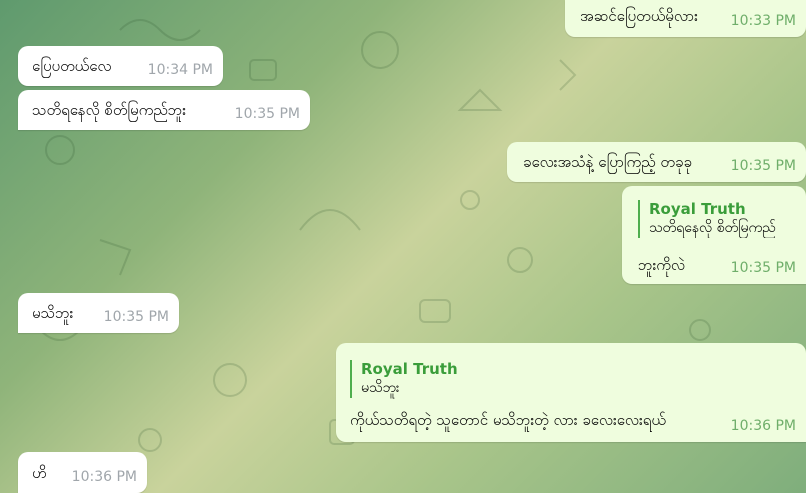 The width and height of the screenshot is (806, 493). I want to click on message-text: ဘူးကိုလဲ, so click(661, 265).